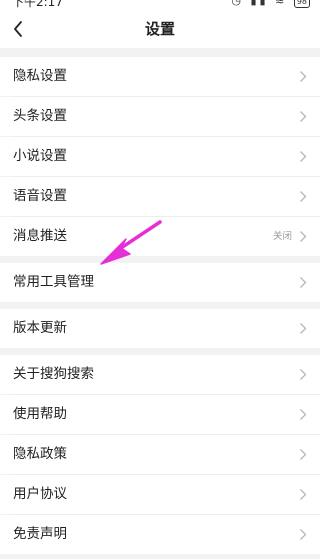 The height and width of the screenshot is (559, 320). Describe the element at coordinates (160, 236) in the screenshot. I see `settings-item-message-push: 消息推送 关闭` at that location.